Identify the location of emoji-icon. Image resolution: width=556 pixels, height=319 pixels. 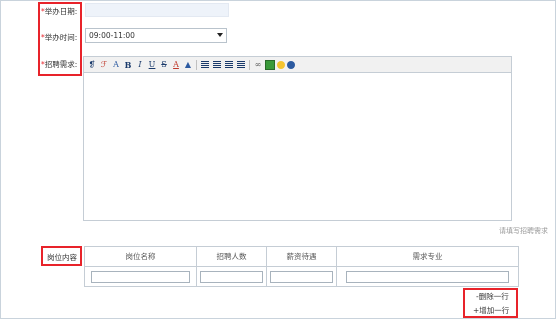
(281, 64).